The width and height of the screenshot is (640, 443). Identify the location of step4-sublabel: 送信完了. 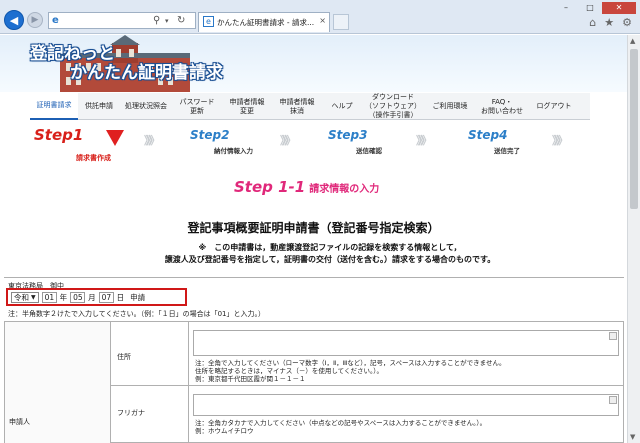
(507, 151).